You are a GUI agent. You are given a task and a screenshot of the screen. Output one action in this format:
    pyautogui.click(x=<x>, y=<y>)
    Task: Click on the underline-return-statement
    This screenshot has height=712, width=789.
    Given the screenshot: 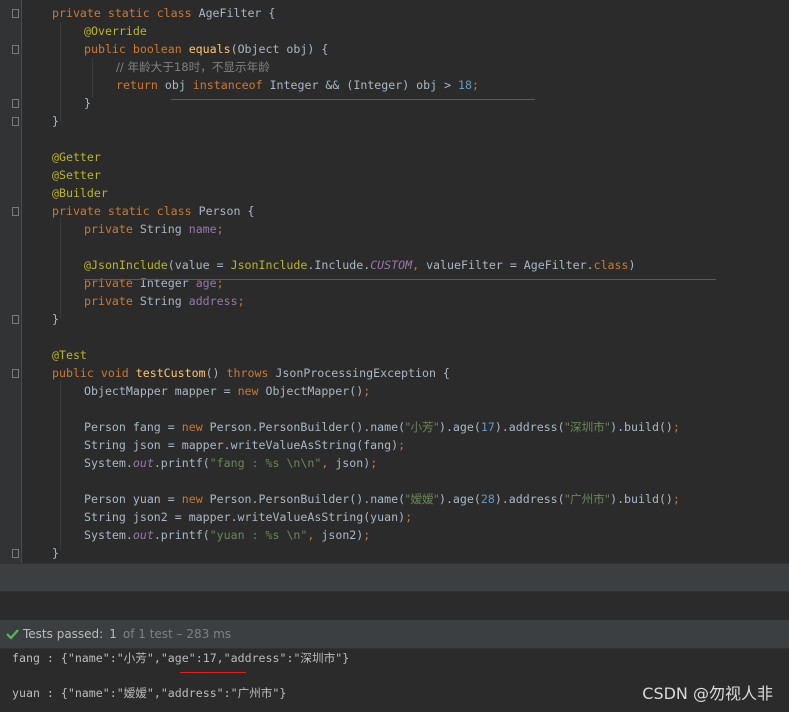 What is the action you would take?
    pyautogui.click(x=353, y=99)
    